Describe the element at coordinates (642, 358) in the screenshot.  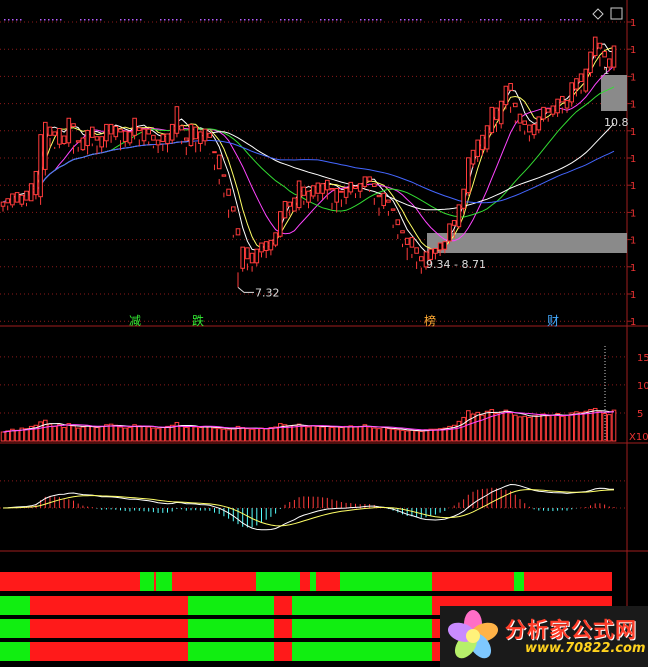
I see `volume-tick-label: 15` at that location.